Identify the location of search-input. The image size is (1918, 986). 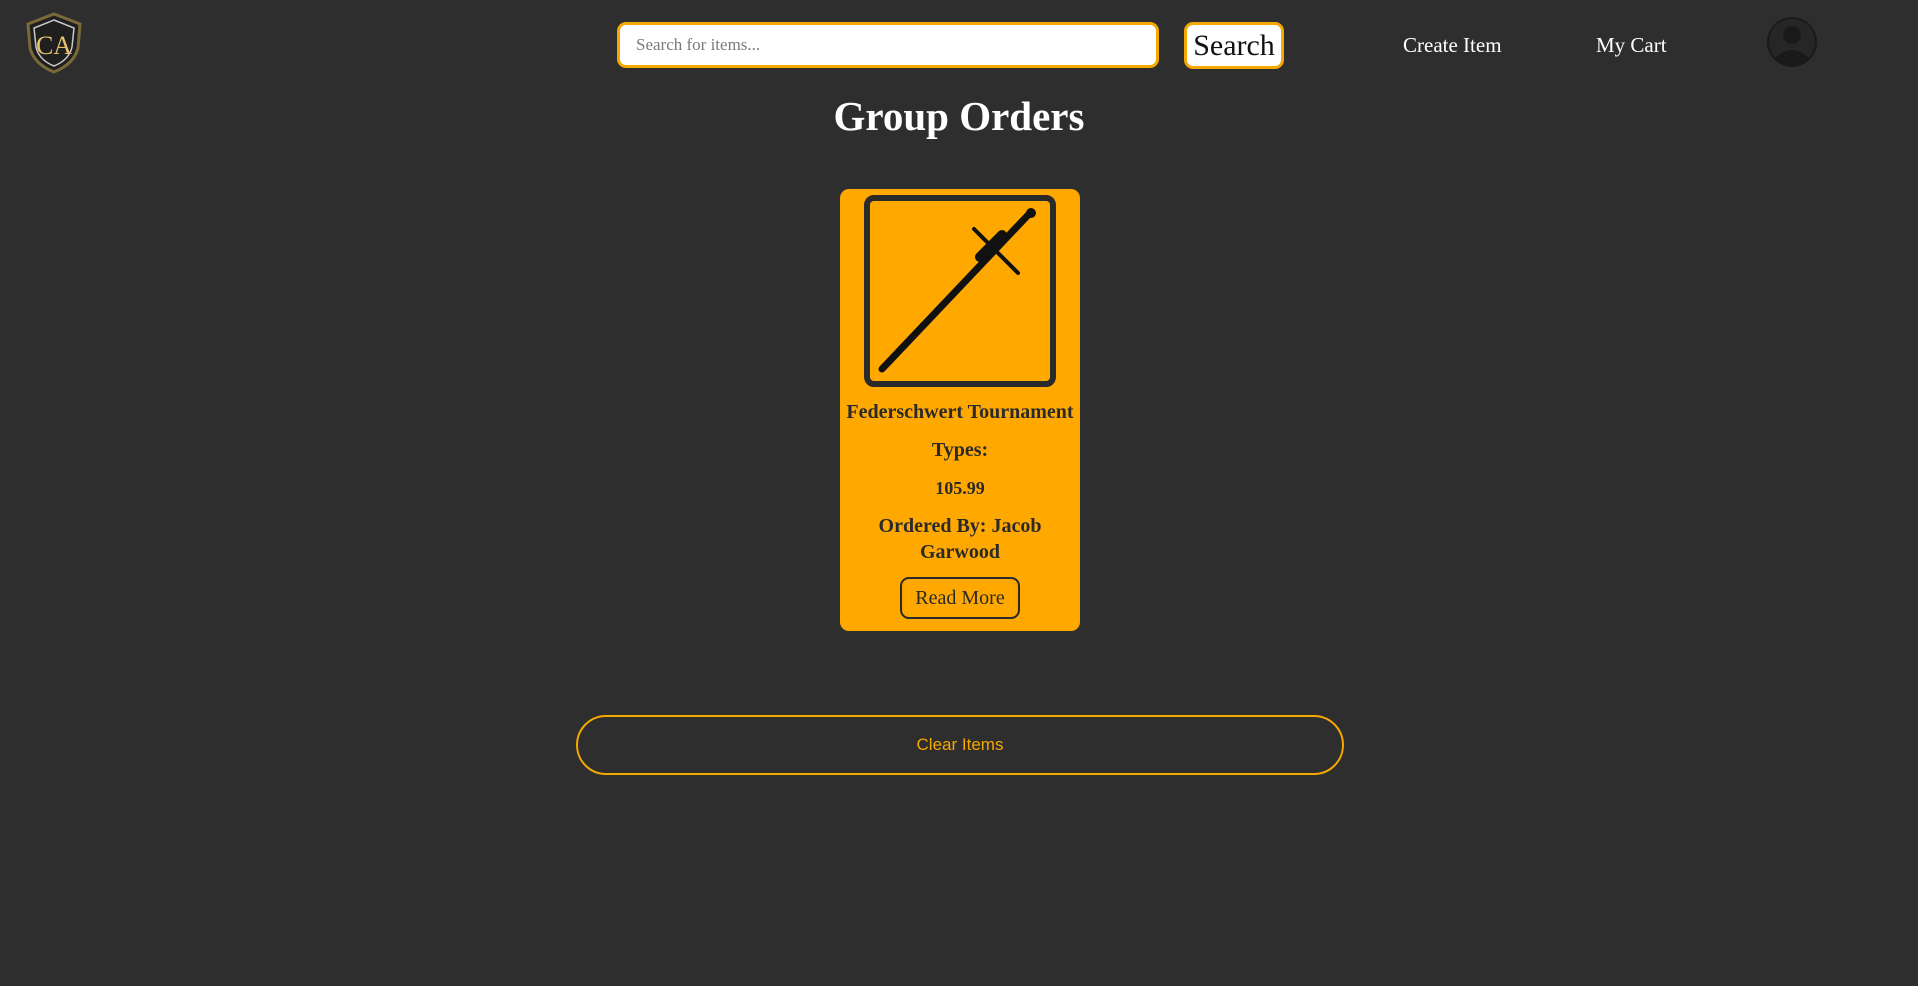
(888, 45).